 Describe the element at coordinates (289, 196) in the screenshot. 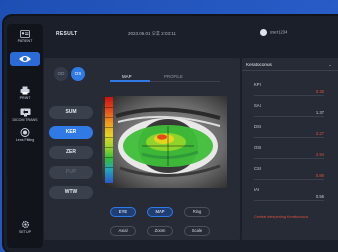

I see `metric-row: IAI 0.56` at that location.